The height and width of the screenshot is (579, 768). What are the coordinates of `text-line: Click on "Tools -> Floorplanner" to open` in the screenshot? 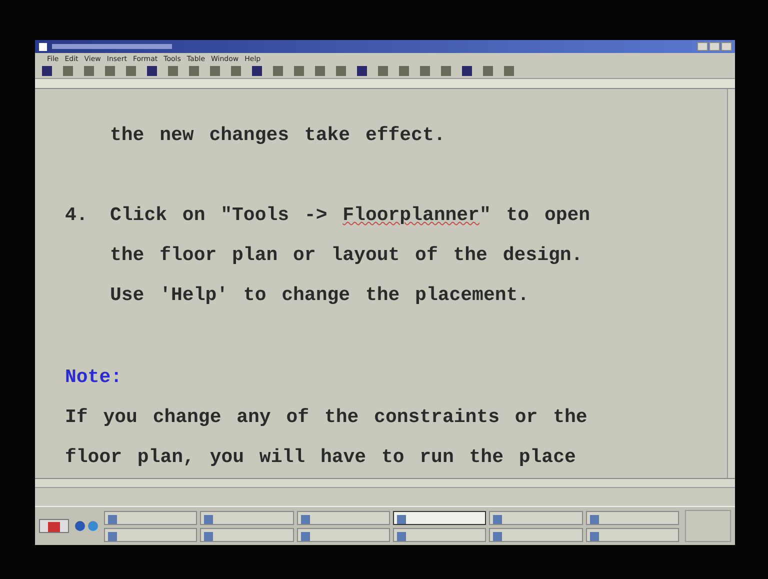 It's located at (350, 215).